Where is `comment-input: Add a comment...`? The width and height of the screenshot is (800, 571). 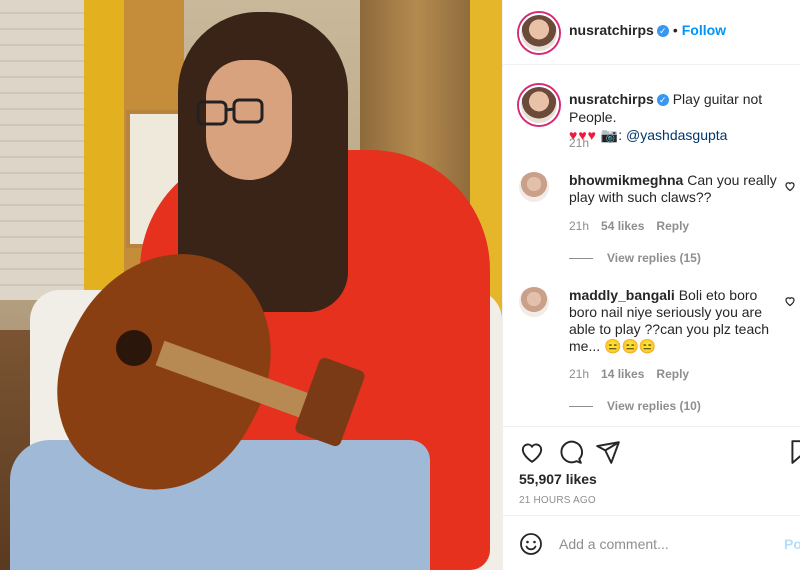 comment-input: Add a comment... is located at coordinates (614, 544).